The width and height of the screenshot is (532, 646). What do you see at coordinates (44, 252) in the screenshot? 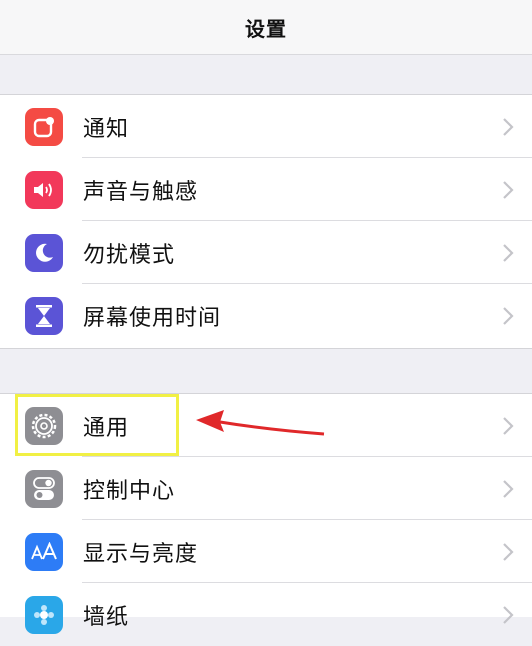
I see `moon-icon` at bounding box center [44, 252].